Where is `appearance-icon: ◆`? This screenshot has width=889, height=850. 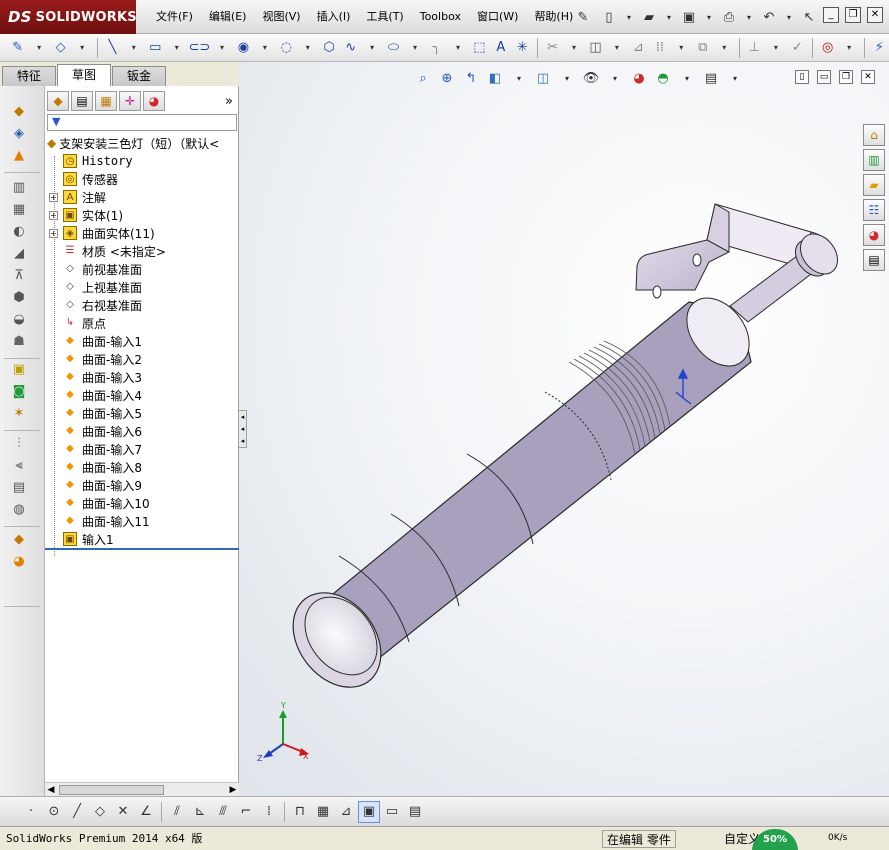
appearance-icon: ◆ is located at coordinates (19, 541).